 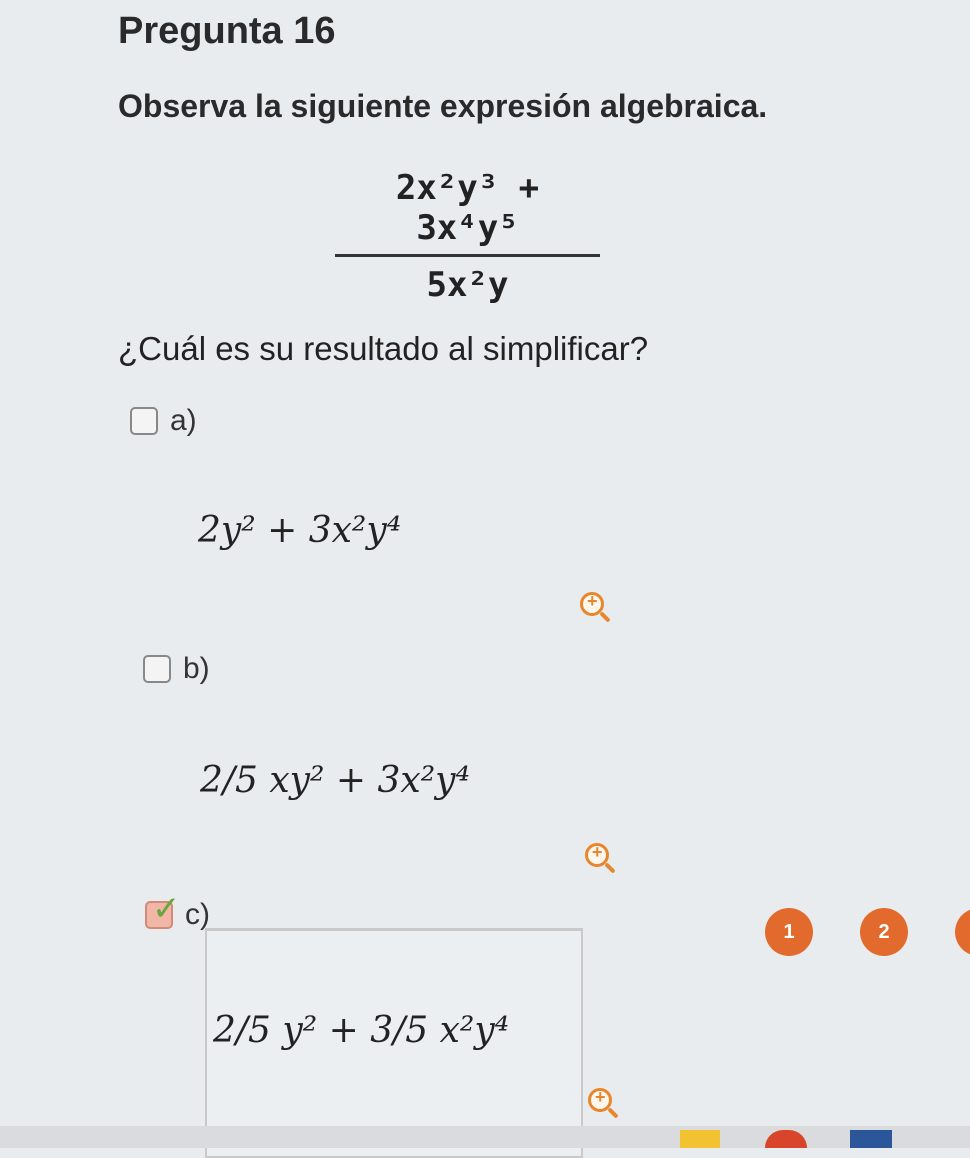 What do you see at coordinates (183, 420) in the screenshot?
I see `option-a-label: a)` at bounding box center [183, 420].